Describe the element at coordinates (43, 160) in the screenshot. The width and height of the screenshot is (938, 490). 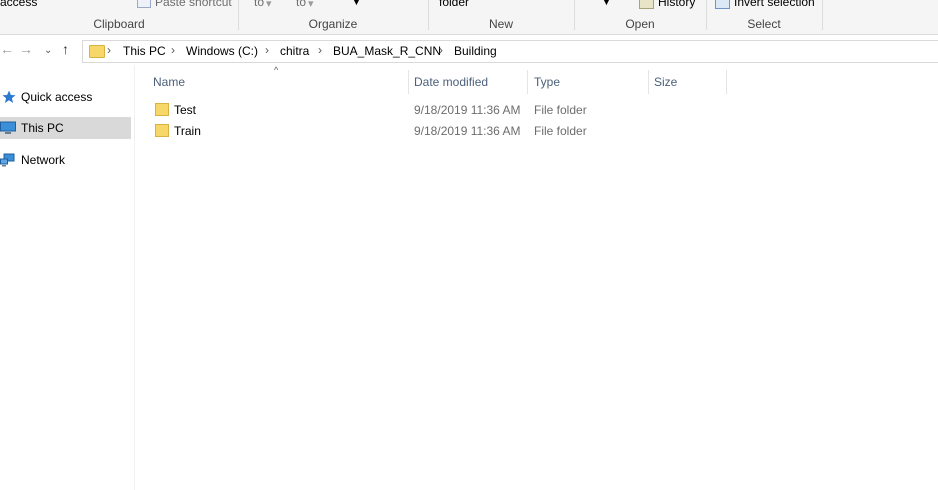
I see `sidebar-item-label: Network` at that location.